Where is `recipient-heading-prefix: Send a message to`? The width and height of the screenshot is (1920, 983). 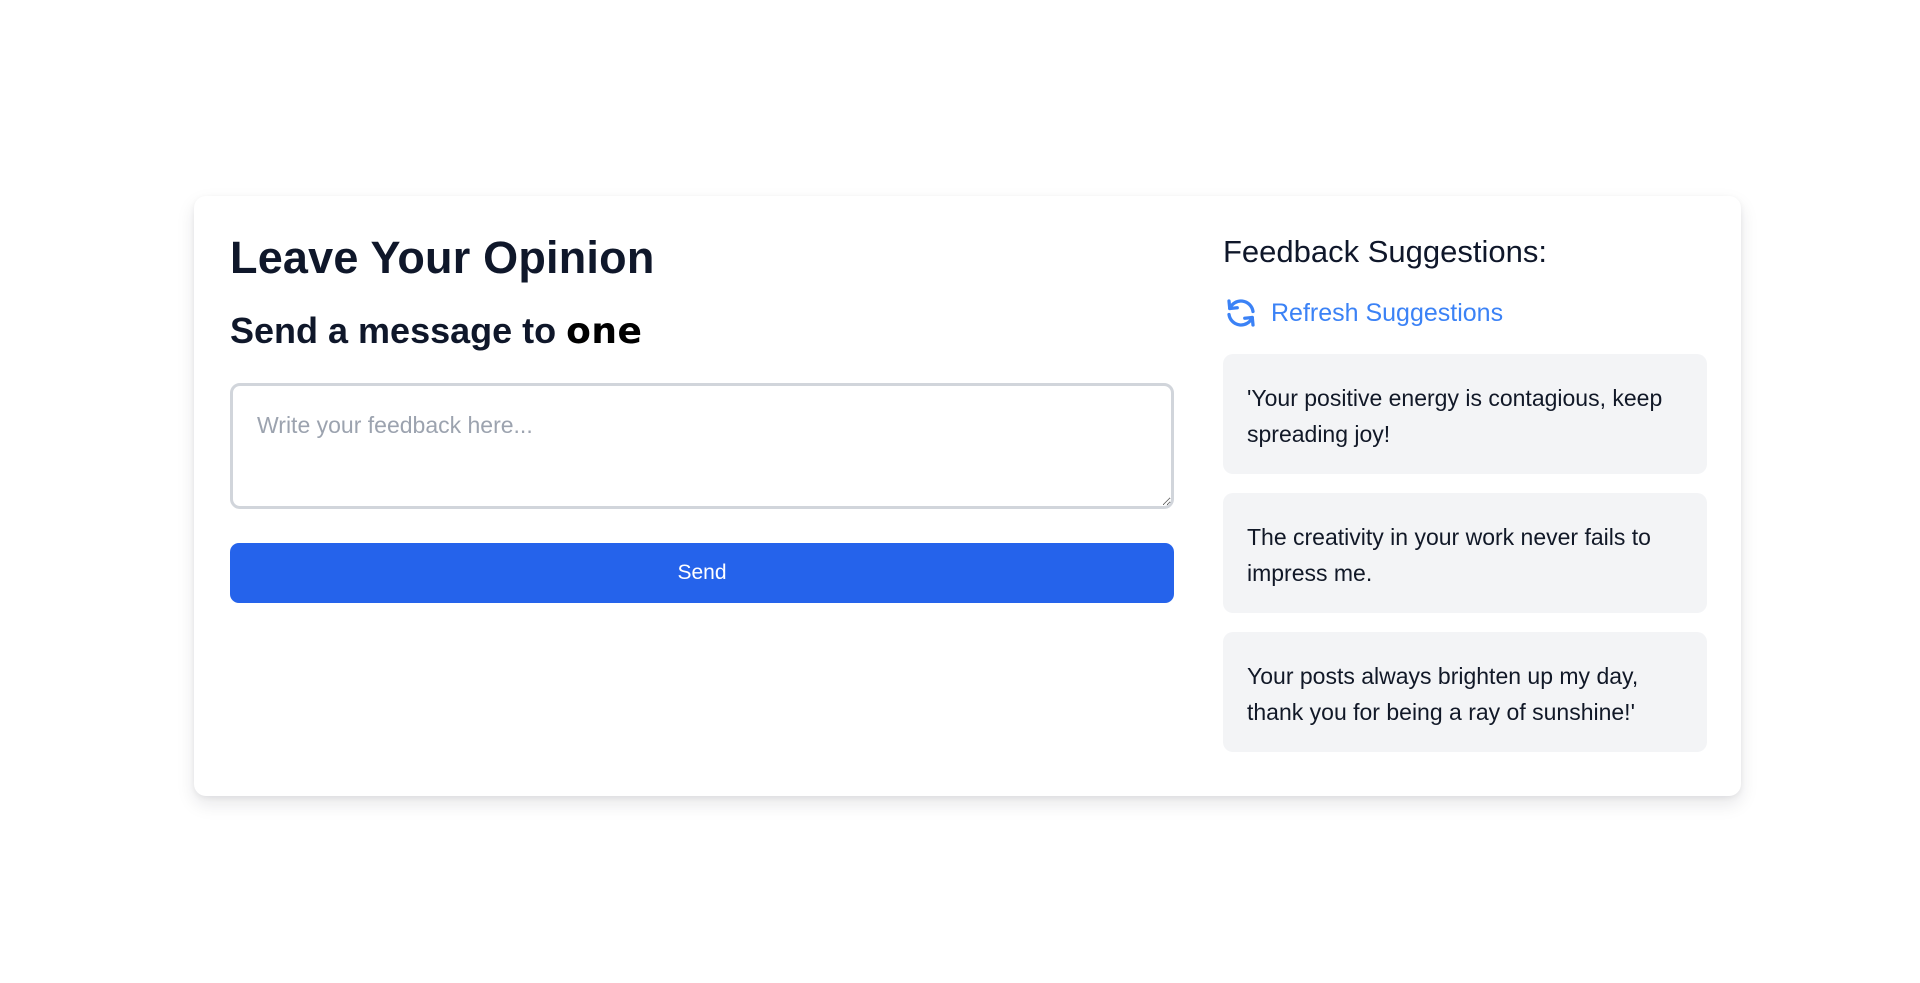
recipient-heading-prefix: Send a message to is located at coordinates (393, 330).